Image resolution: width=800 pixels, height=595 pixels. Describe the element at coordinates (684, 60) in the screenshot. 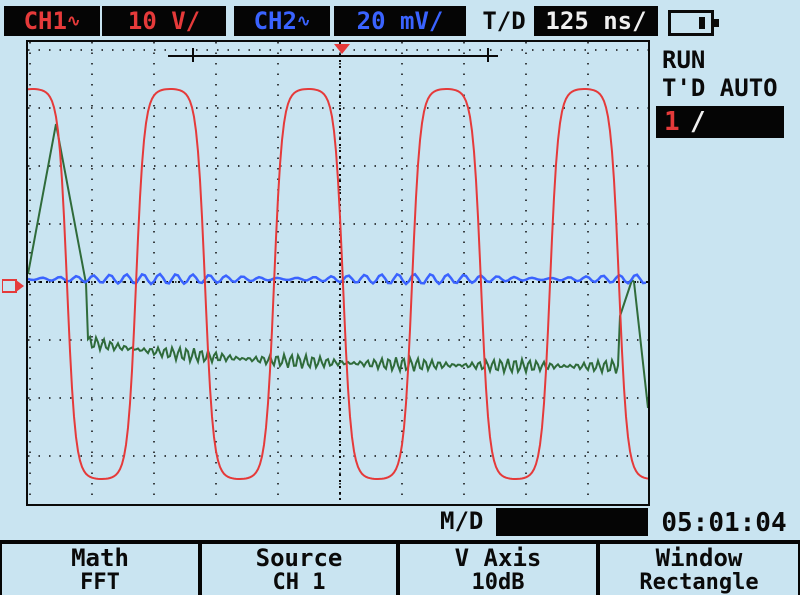

I see `run-state: RUN` at that location.